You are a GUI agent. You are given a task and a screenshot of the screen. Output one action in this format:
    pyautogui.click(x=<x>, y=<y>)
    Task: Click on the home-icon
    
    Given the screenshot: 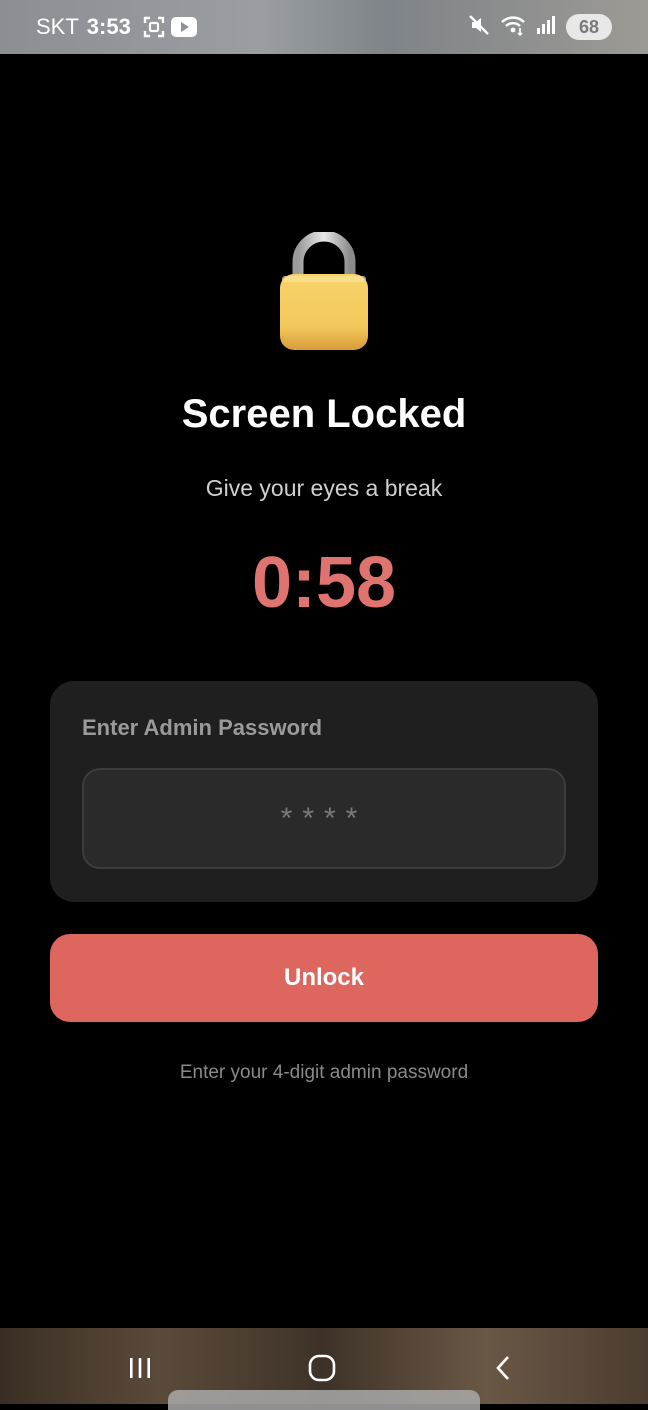 What is the action you would take?
    pyautogui.click(x=322, y=1368)
    